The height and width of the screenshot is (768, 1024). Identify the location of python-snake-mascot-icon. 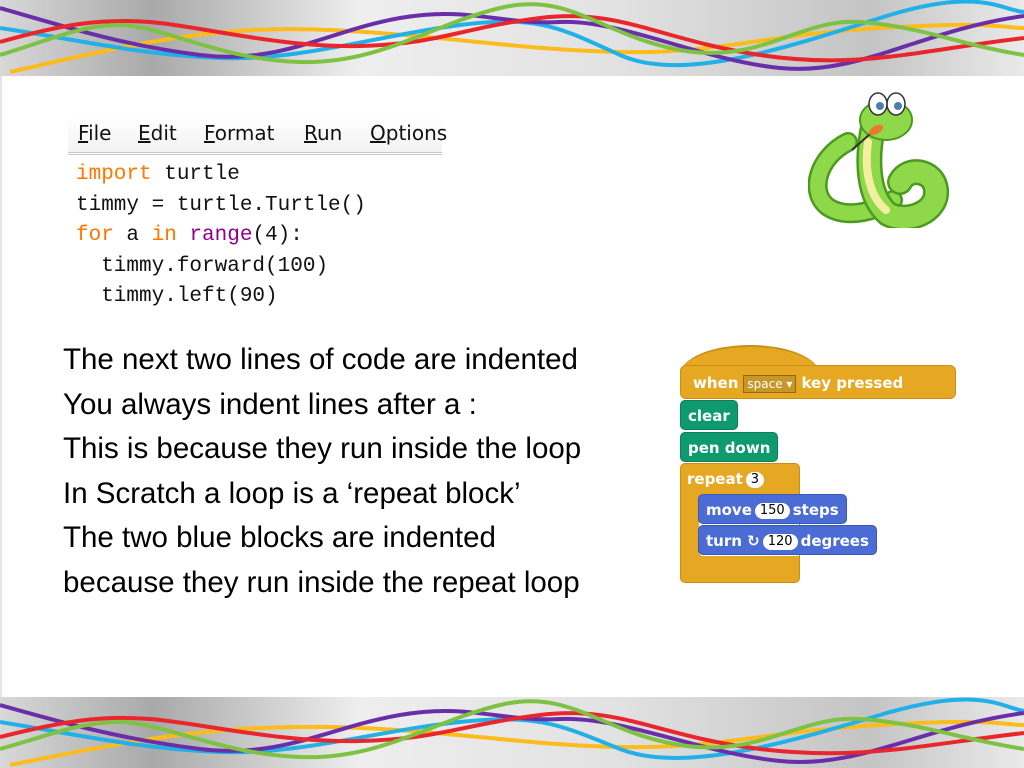
(882, 156).